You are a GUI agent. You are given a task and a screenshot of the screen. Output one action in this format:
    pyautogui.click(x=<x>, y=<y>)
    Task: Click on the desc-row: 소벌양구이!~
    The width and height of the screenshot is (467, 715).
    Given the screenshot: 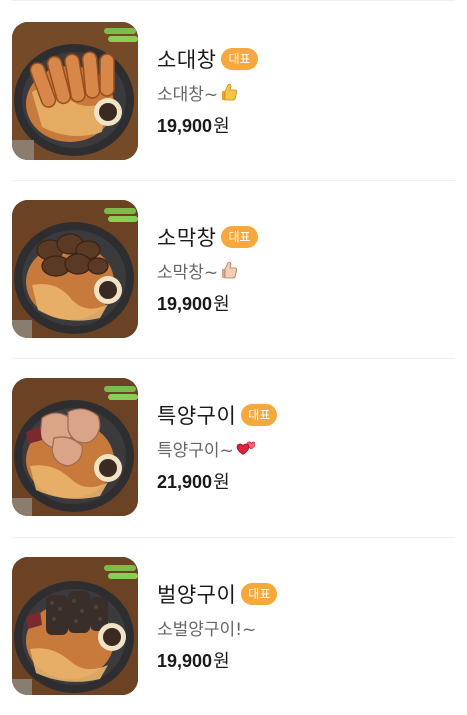 What is the action you would take?
    pyautogui.click(x=302, y=627)
    